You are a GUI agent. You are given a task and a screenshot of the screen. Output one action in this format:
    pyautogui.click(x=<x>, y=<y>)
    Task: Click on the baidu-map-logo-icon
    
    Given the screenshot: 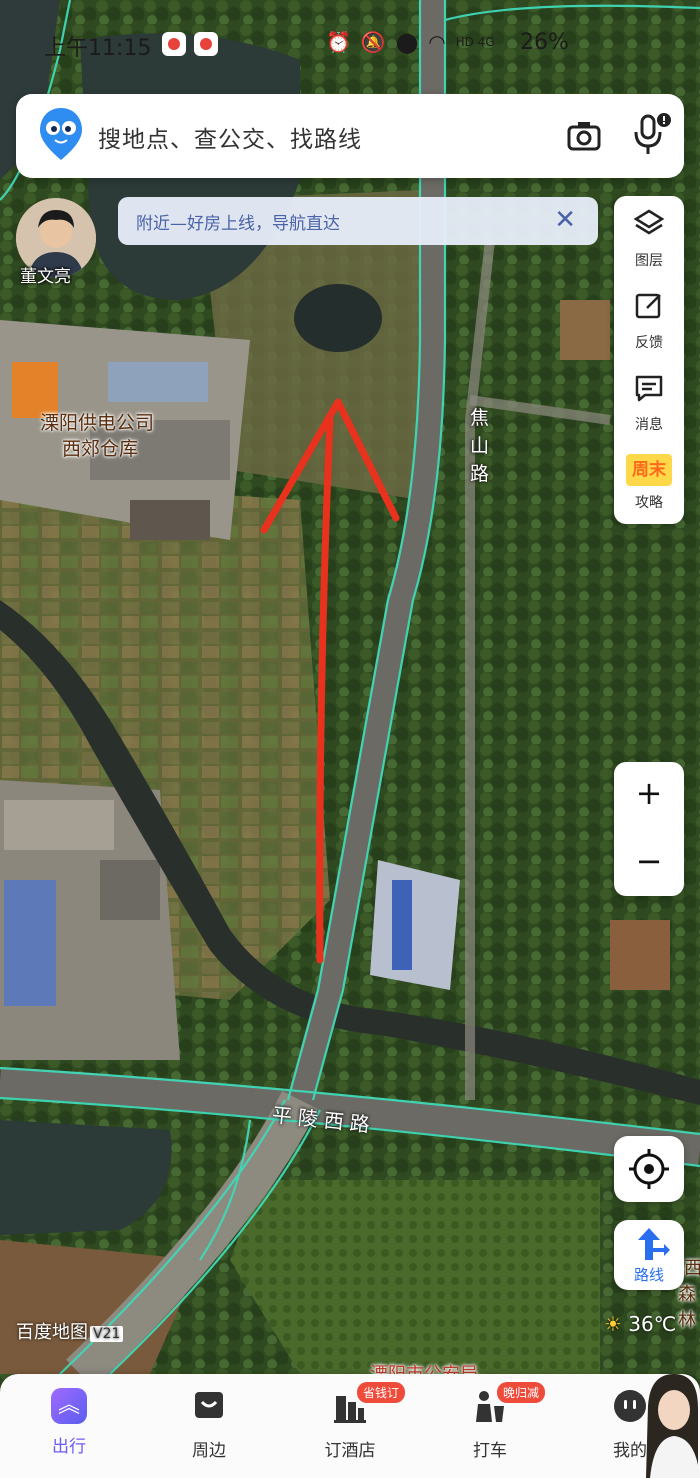 What is the action you would take?
    pyautogui.click(x=61, y=134)
    